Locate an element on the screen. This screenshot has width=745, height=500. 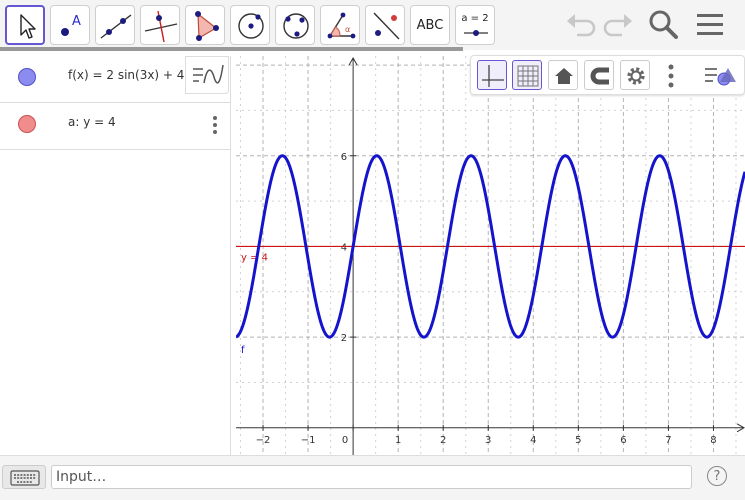
search-button is located at coordinates (664, 26).